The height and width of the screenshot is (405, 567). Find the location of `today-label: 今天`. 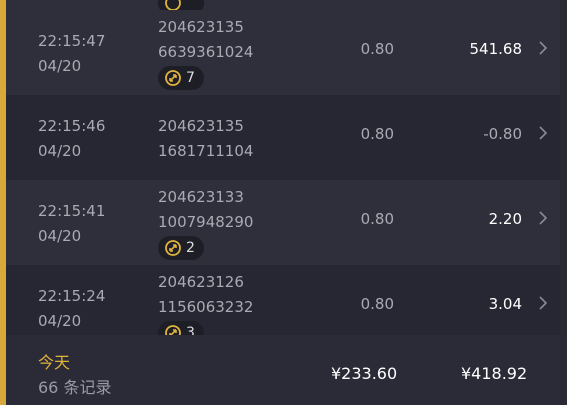

today-label: 今天 is located at coordinates (54, 362).